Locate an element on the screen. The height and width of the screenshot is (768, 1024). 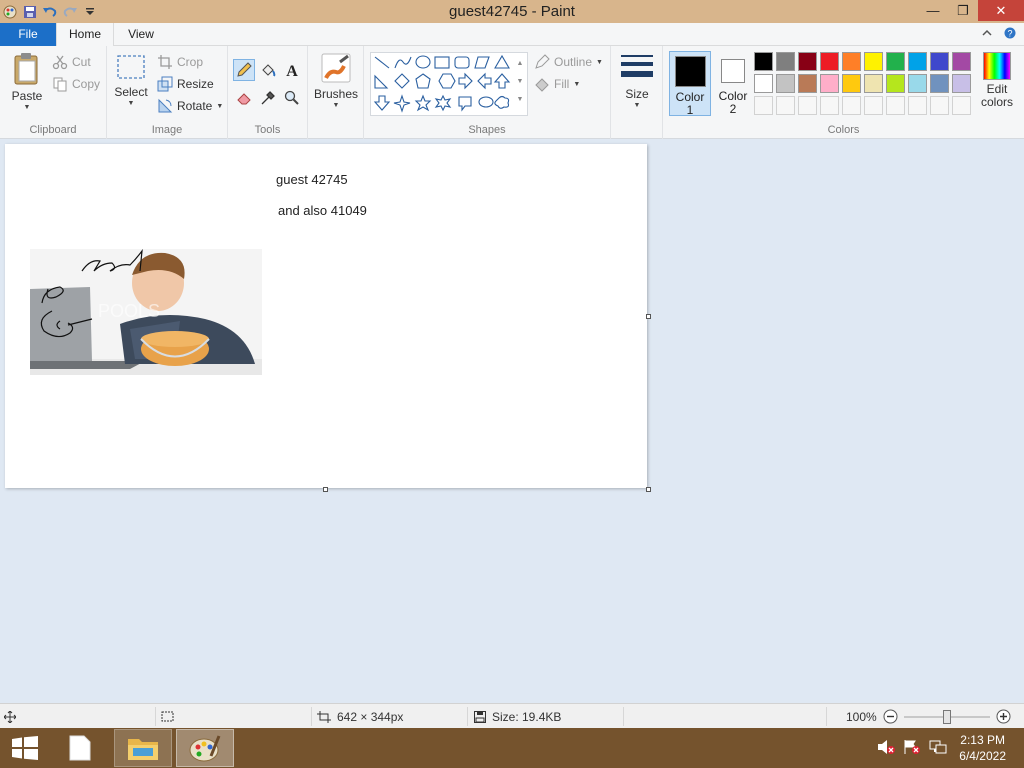
rotate-button: Rotate ▼ is located at coordinates (190, 106).